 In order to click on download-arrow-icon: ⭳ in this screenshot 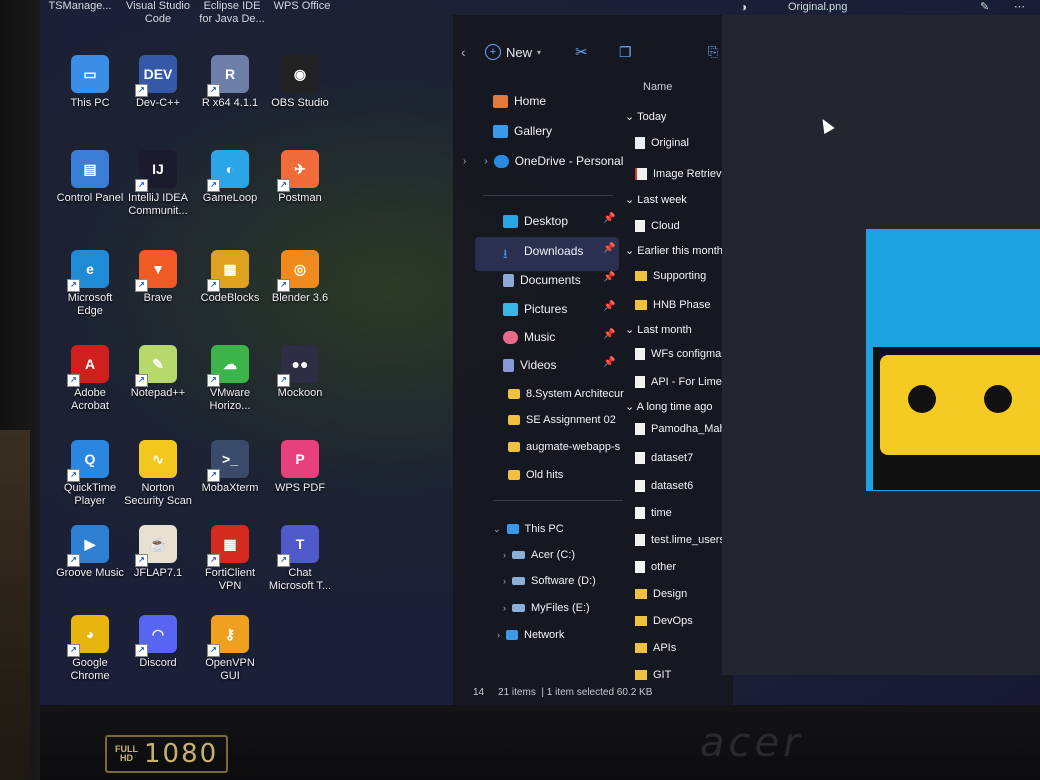, I will do `click(505, 253)`.